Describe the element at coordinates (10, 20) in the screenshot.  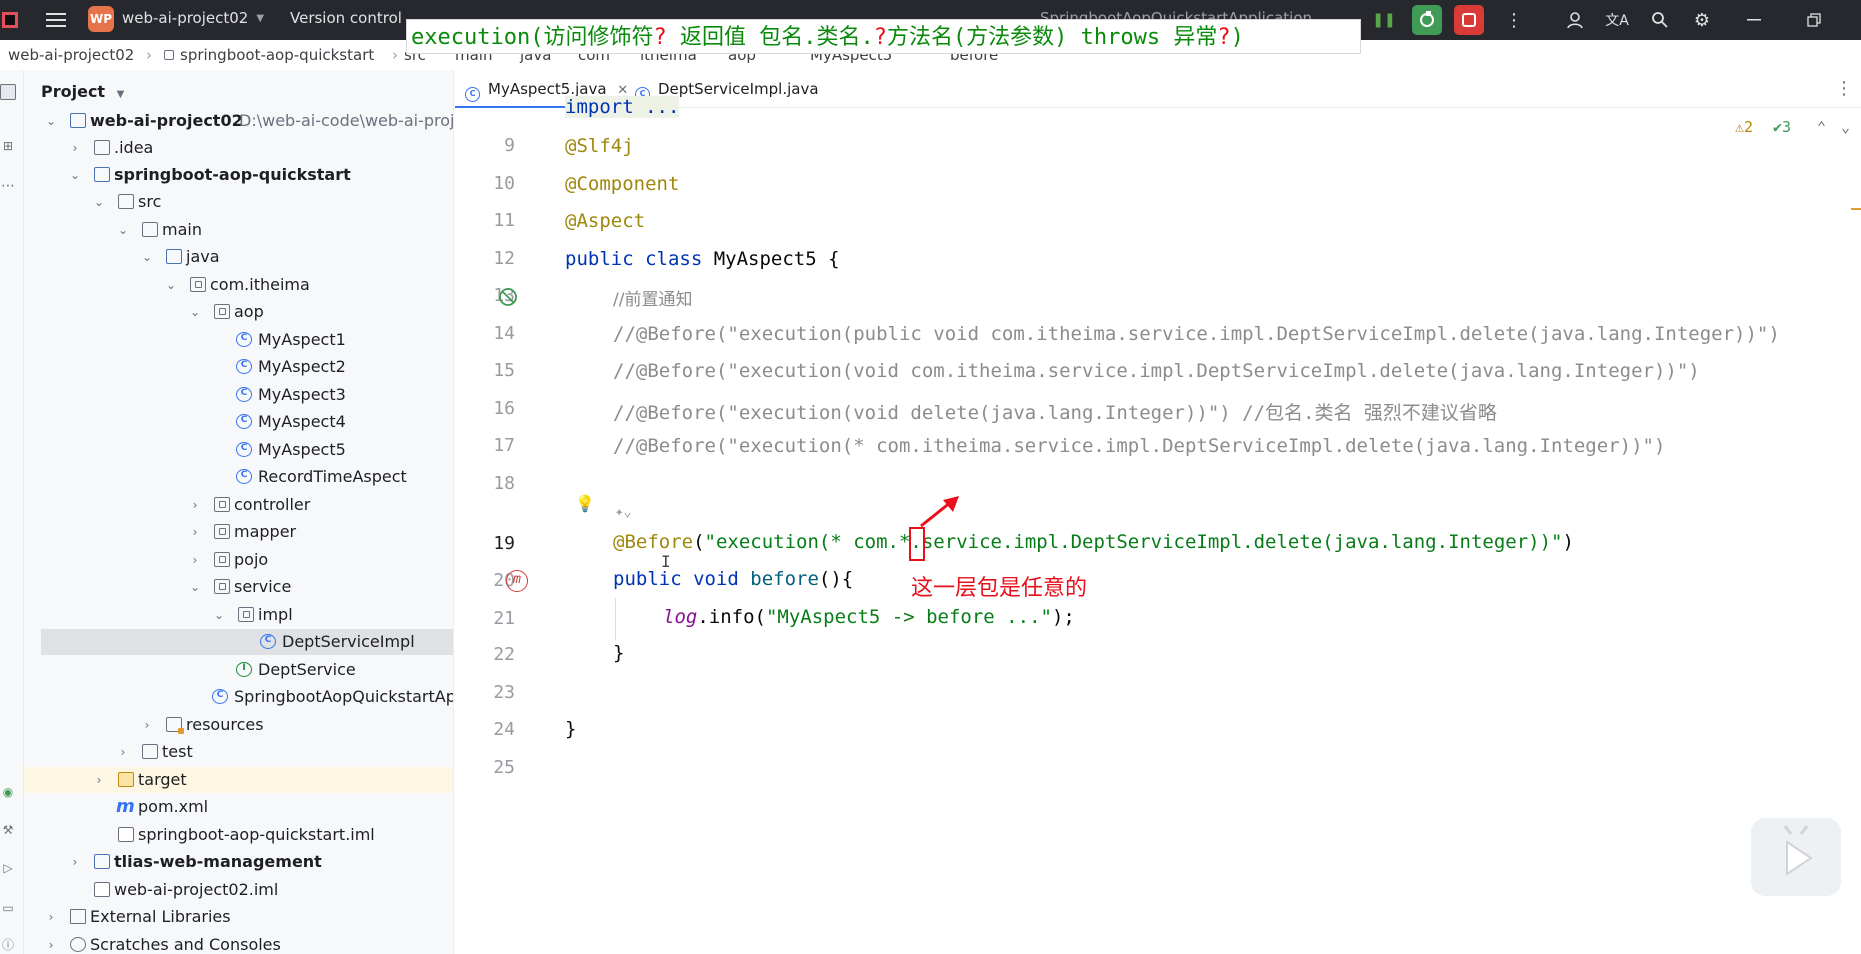
I see `intellij-logo-icon` at that location.